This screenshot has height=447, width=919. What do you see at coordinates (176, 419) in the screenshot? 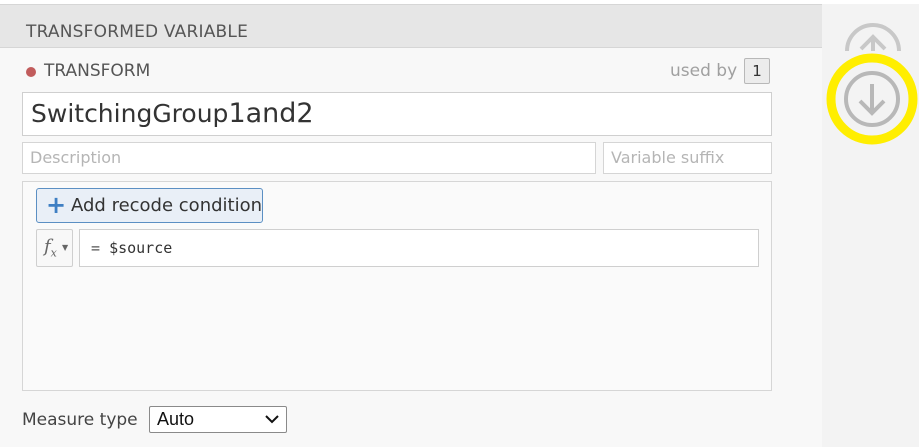
I see `measure-type-value: Auto` at bounding box center [176, 419].